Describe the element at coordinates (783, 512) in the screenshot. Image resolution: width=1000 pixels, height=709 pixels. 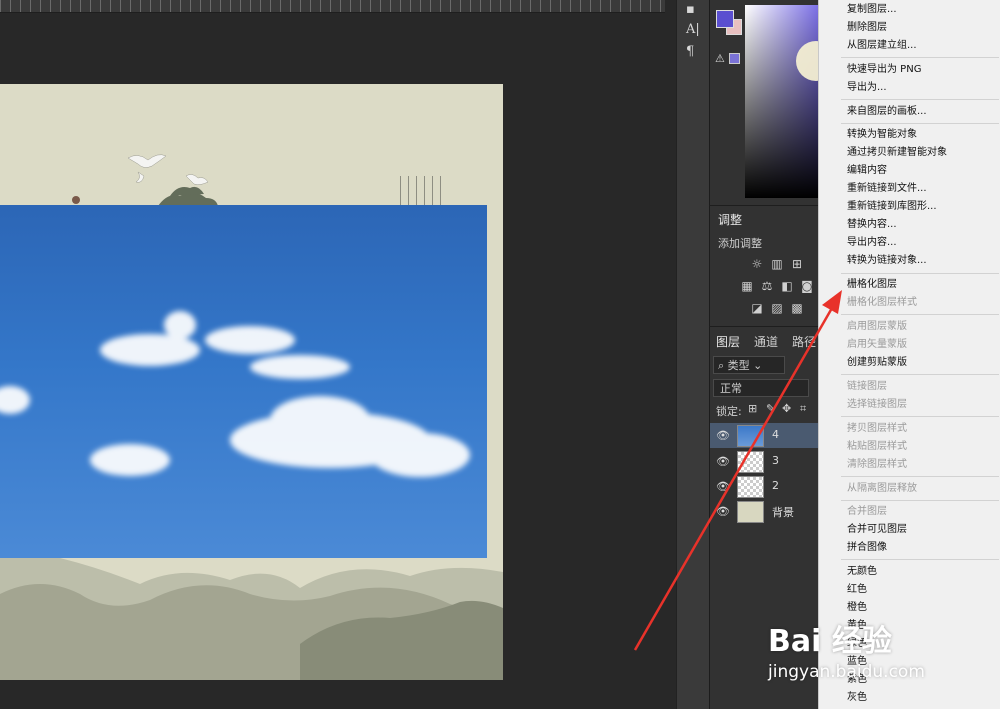
I see `layer-name: 背景` at that location.